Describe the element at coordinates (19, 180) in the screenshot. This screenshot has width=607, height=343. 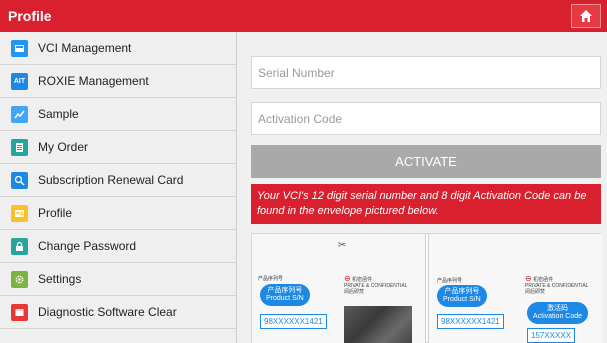
I see `search-card-icon` at that location.